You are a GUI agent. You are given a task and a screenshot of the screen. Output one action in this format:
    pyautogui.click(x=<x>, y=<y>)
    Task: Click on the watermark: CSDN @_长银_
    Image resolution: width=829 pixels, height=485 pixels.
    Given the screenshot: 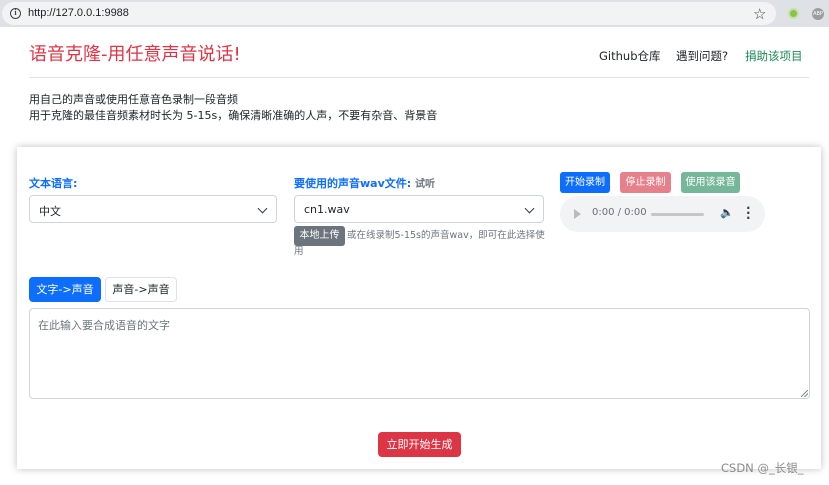 What is the action you would take?
    pyautogui.click(x=762, y=468)
    